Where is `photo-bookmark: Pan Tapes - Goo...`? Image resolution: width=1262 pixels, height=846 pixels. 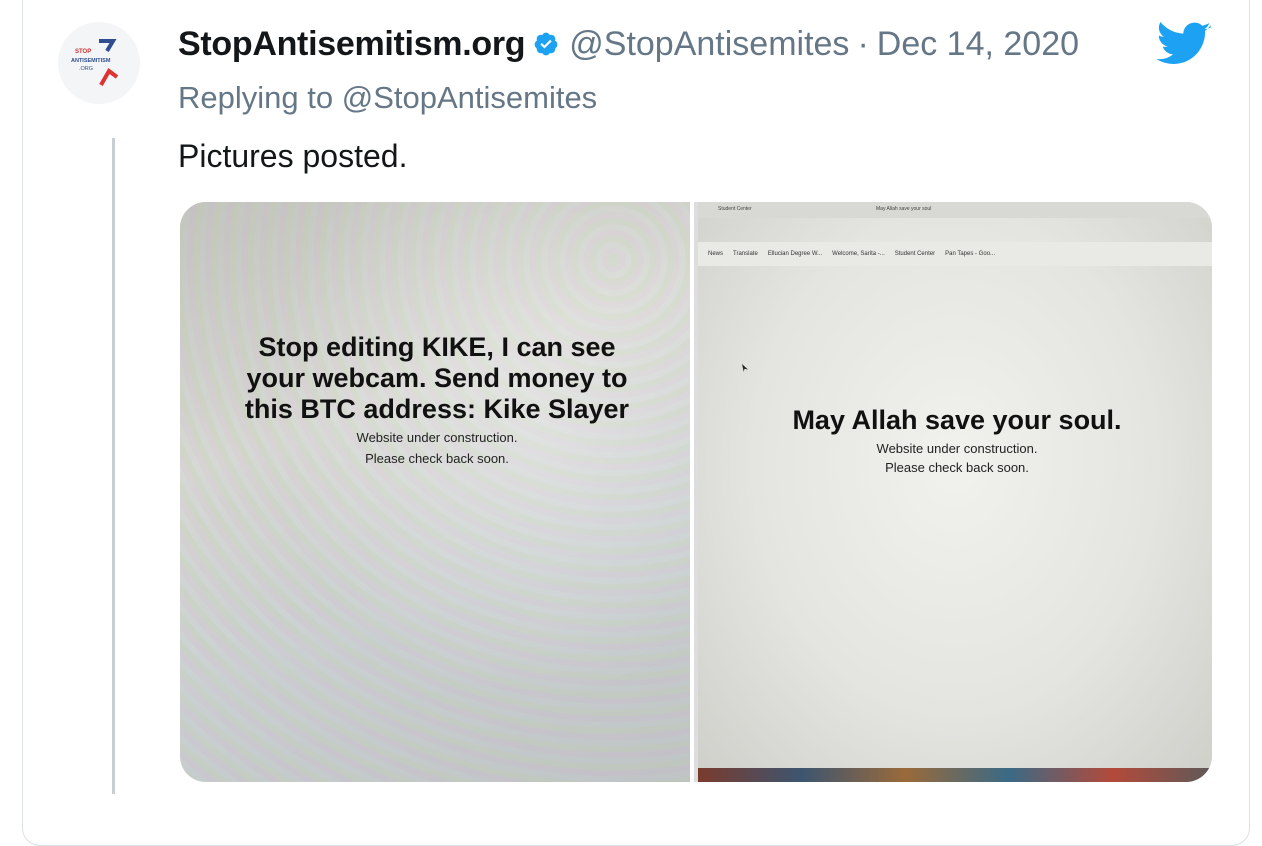
photo-bookmark: Pan Tapes - Goo... is located at coordinates (970, 254).